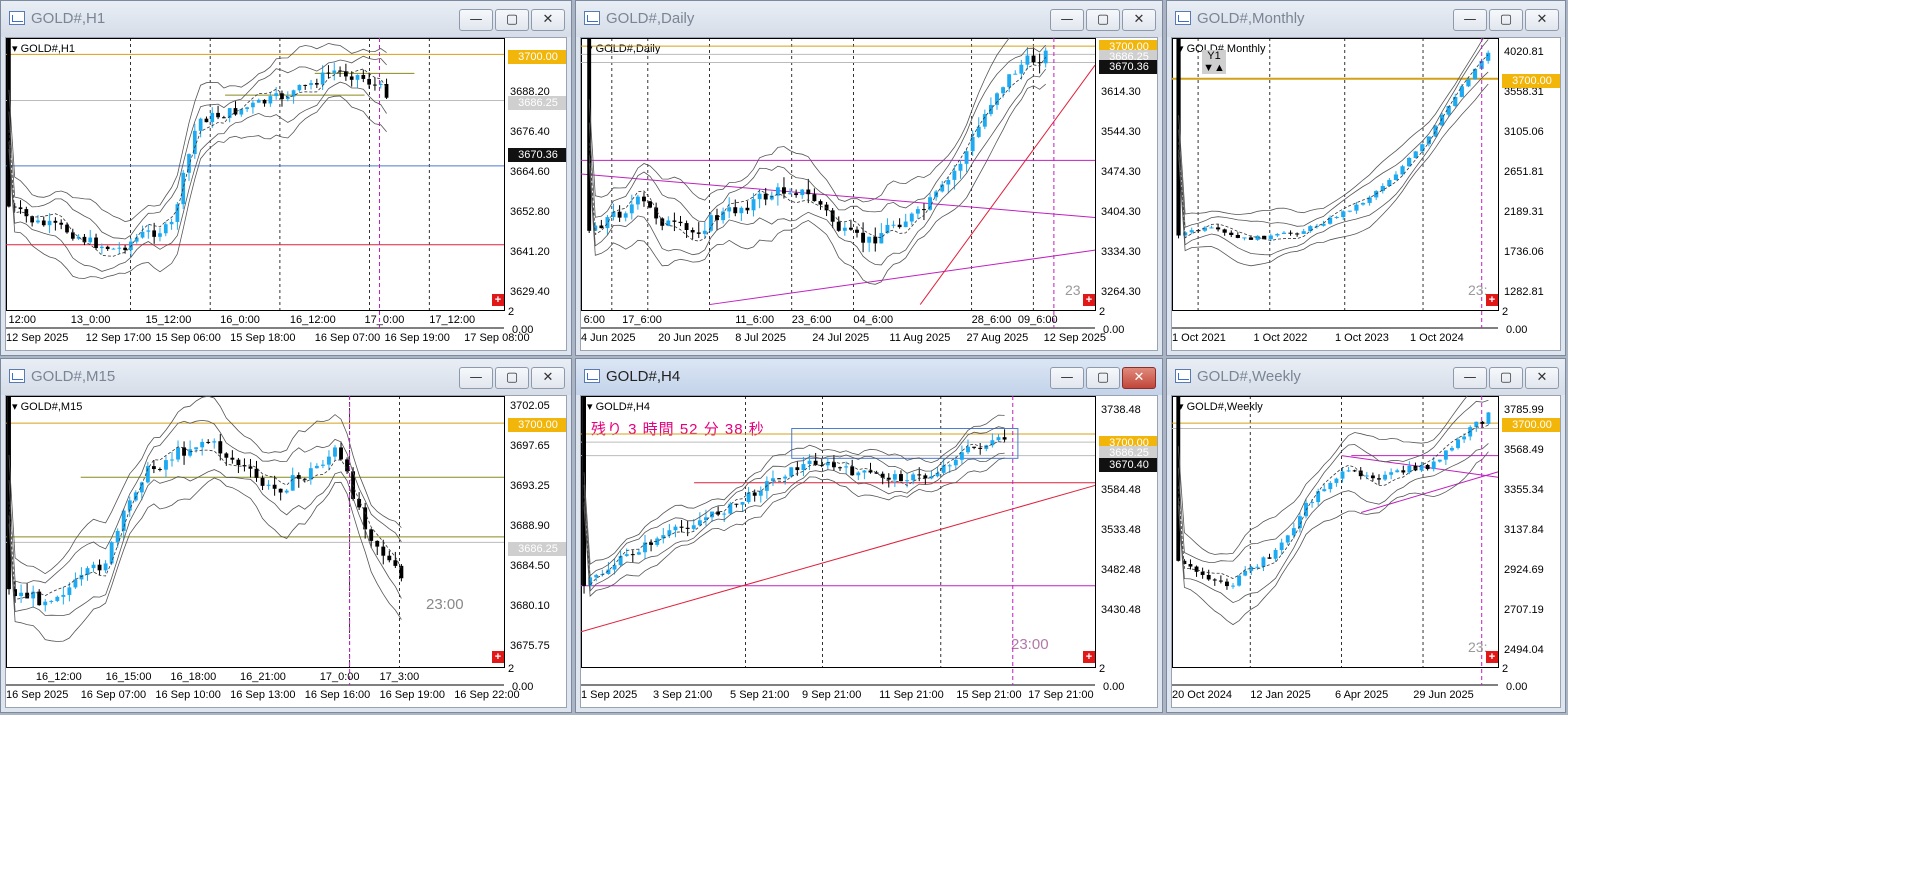 This screenshot has height=875, width=1916. I want to click on price-label: 3684.50, so click(530, 566).